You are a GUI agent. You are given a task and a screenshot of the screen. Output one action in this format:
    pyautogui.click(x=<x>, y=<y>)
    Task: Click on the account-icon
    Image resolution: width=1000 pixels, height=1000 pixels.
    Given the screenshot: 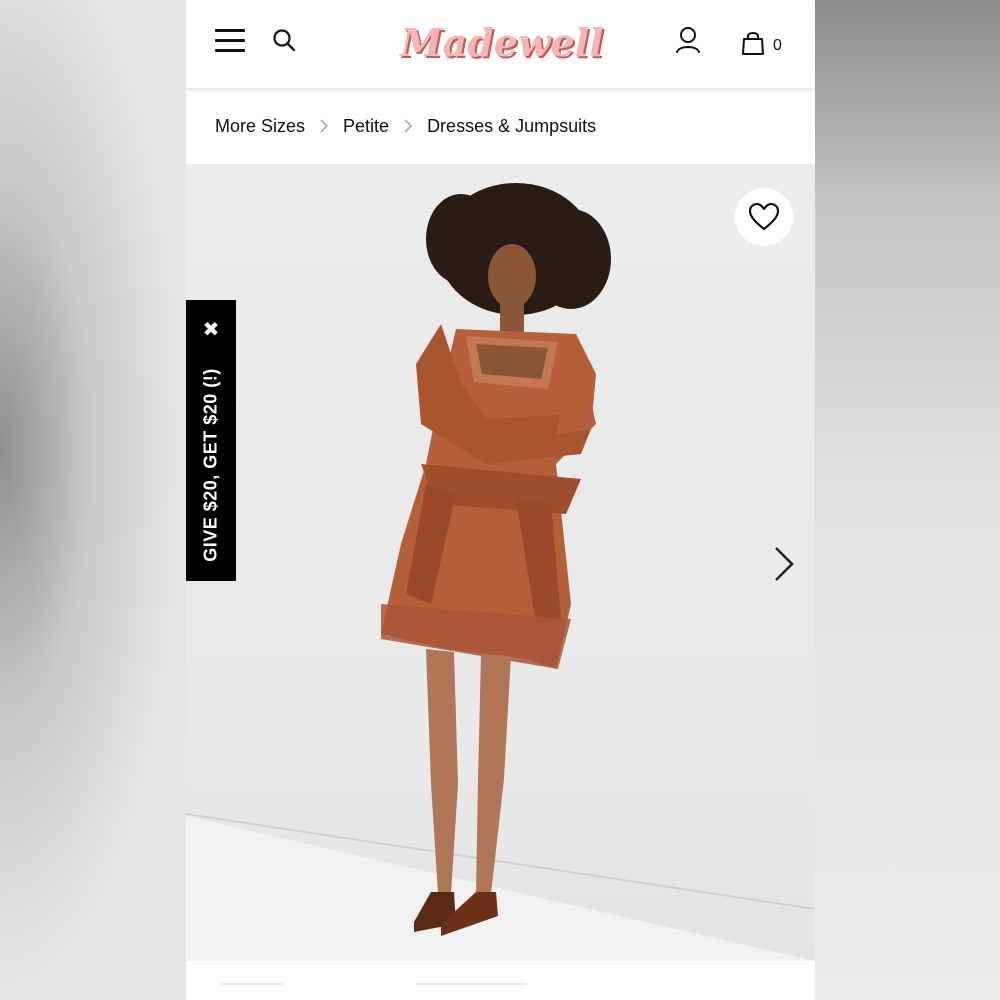 What is the action you would take?
    pyautogui.click(x=688, y=41)
    